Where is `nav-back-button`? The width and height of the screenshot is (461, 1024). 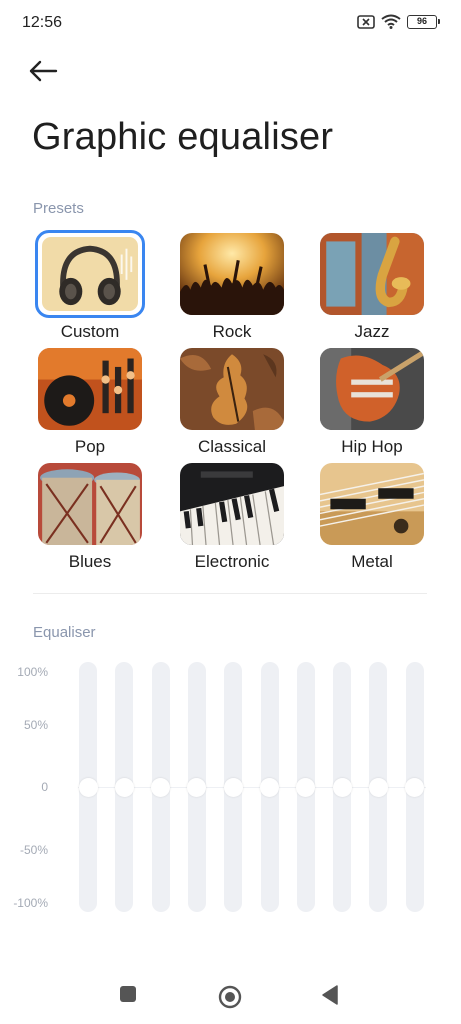
nav-back-button is located at coordinates (330, 997).